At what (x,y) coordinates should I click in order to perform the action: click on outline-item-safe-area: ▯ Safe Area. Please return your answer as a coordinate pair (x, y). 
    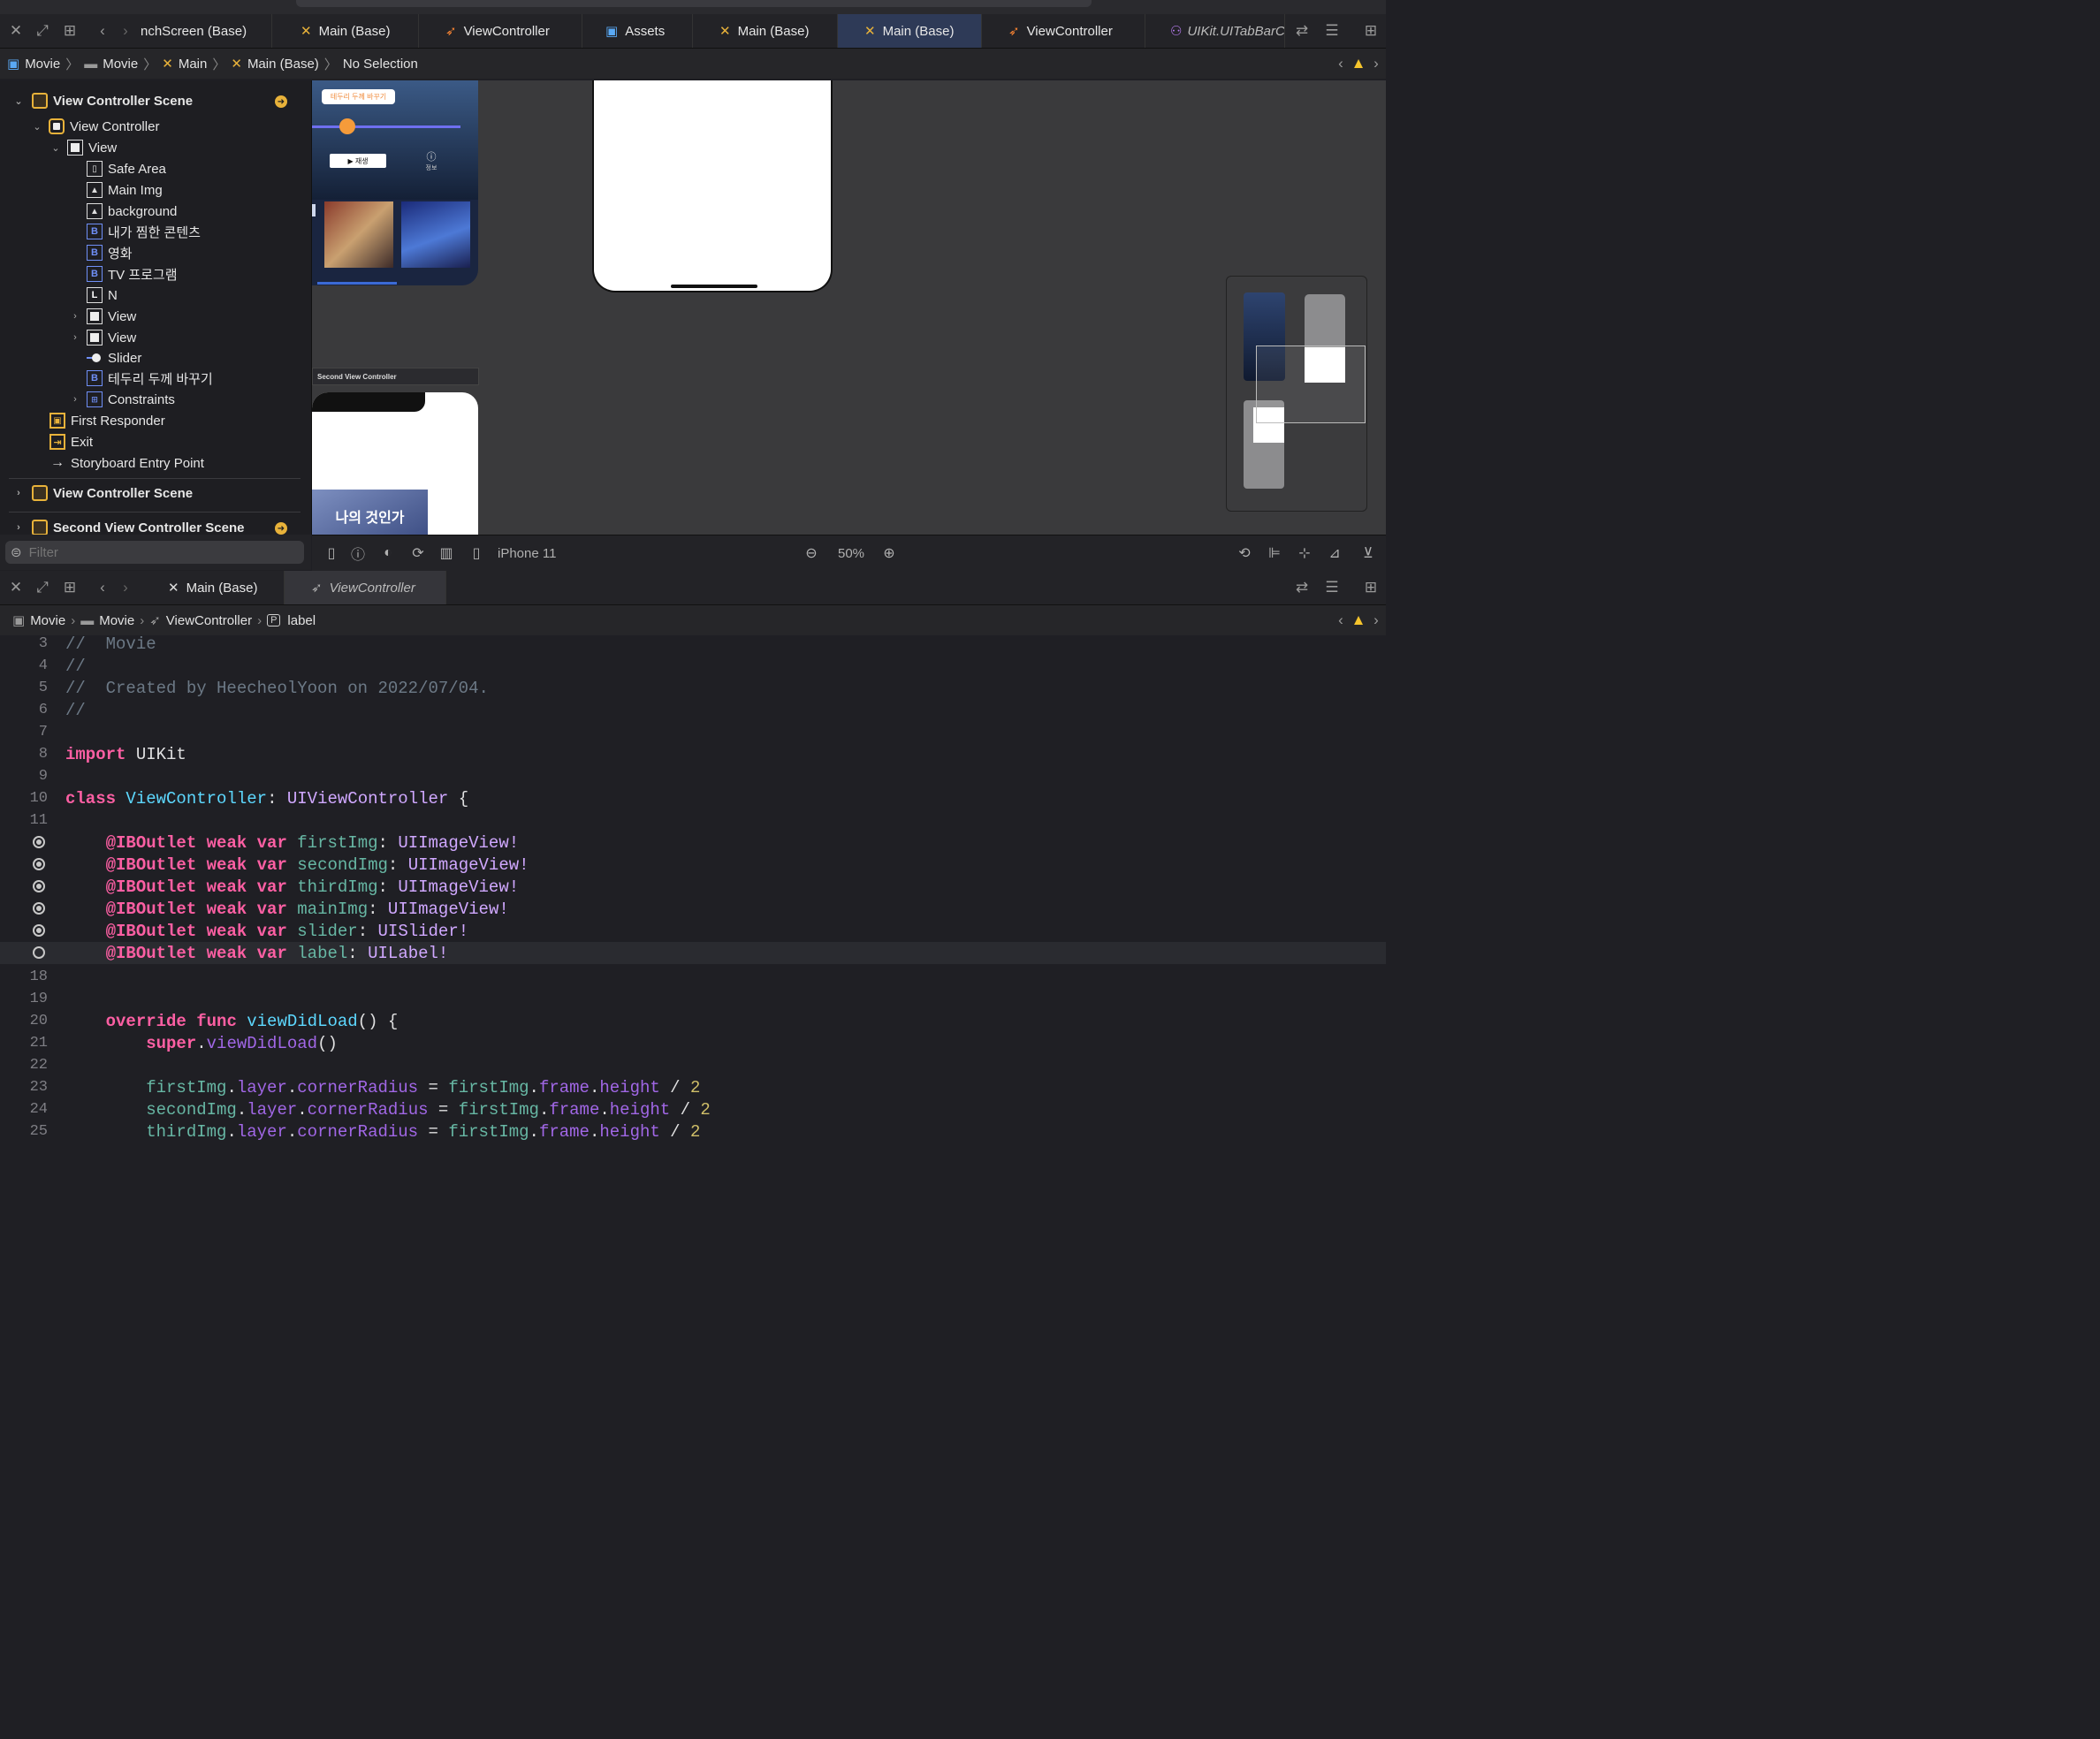
    Looking at the image, I should click on (126, 169).